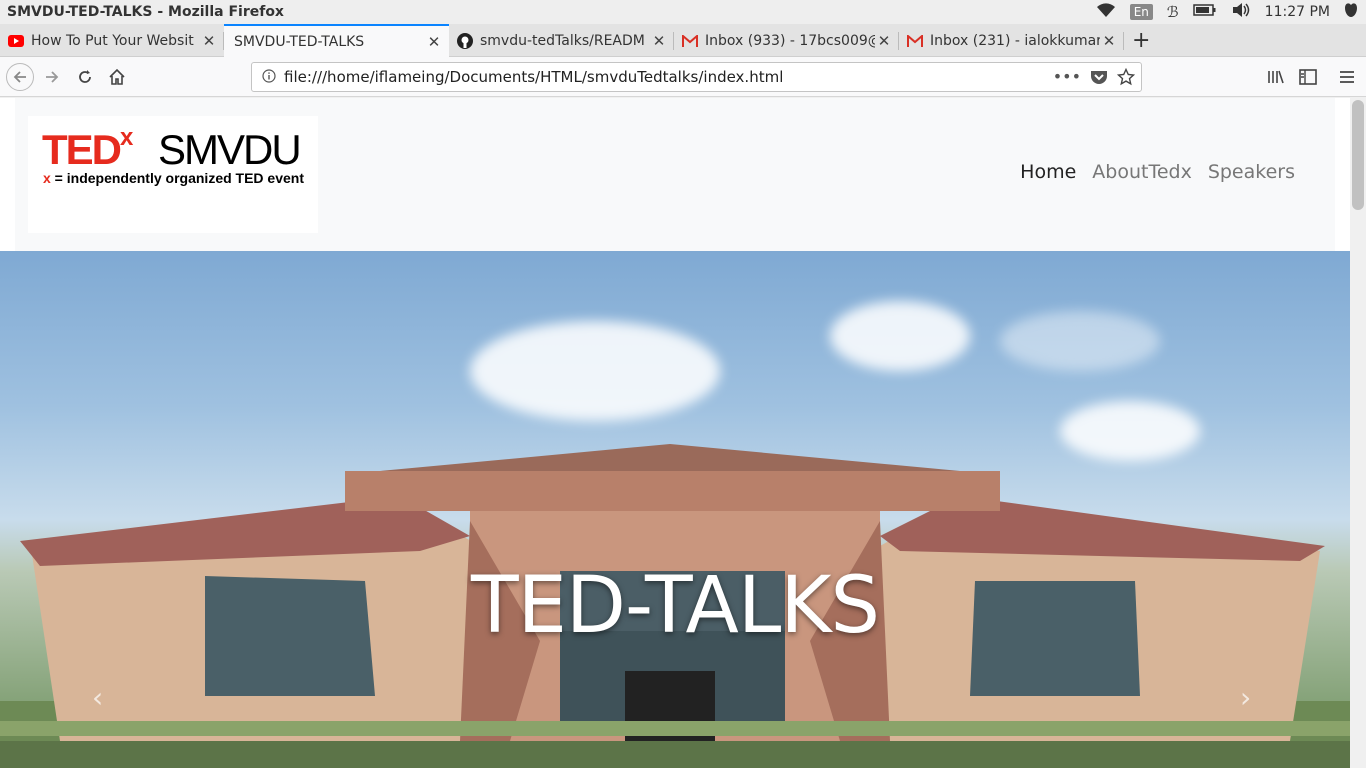 The width and height of the screenshot is (1366, 768). I want to click on tab-label: SMVDU-TED-TALKS, so click(299, 42).